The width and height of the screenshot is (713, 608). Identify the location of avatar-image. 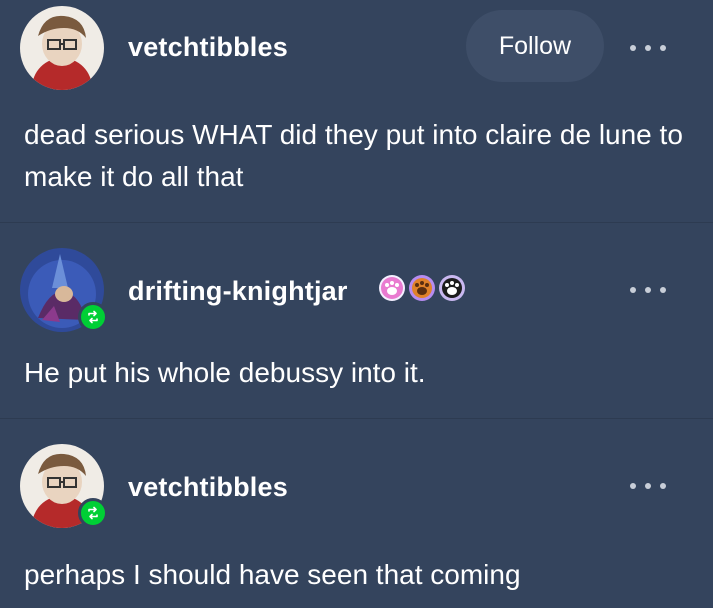
(62, 48).